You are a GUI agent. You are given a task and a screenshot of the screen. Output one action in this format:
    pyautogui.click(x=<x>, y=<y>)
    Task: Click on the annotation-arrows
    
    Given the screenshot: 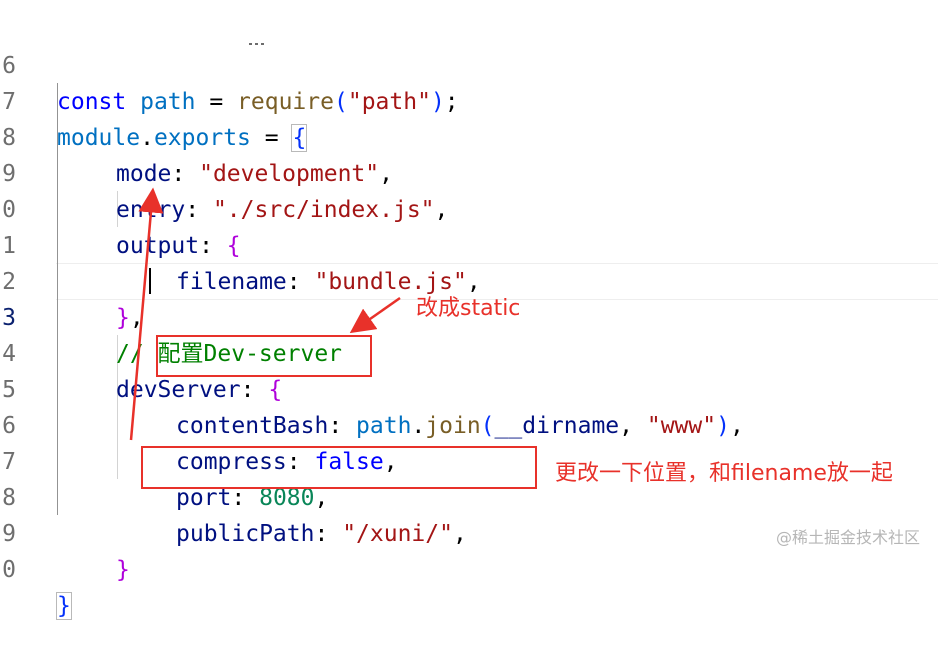 What is the action you would take?
    pyautogui.click(x=265, y=314)
    